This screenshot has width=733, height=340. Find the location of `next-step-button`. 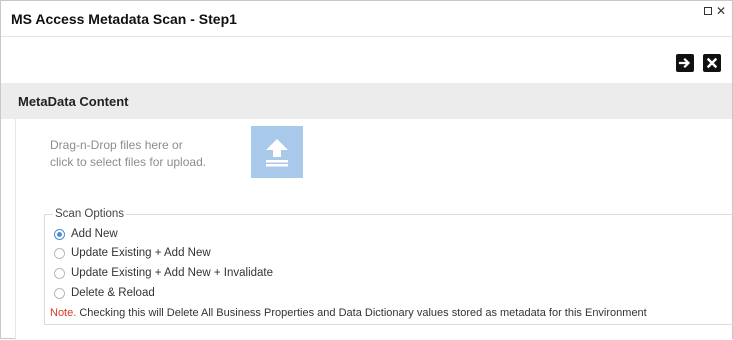

next-step-button is located at coordinates (685, 63).